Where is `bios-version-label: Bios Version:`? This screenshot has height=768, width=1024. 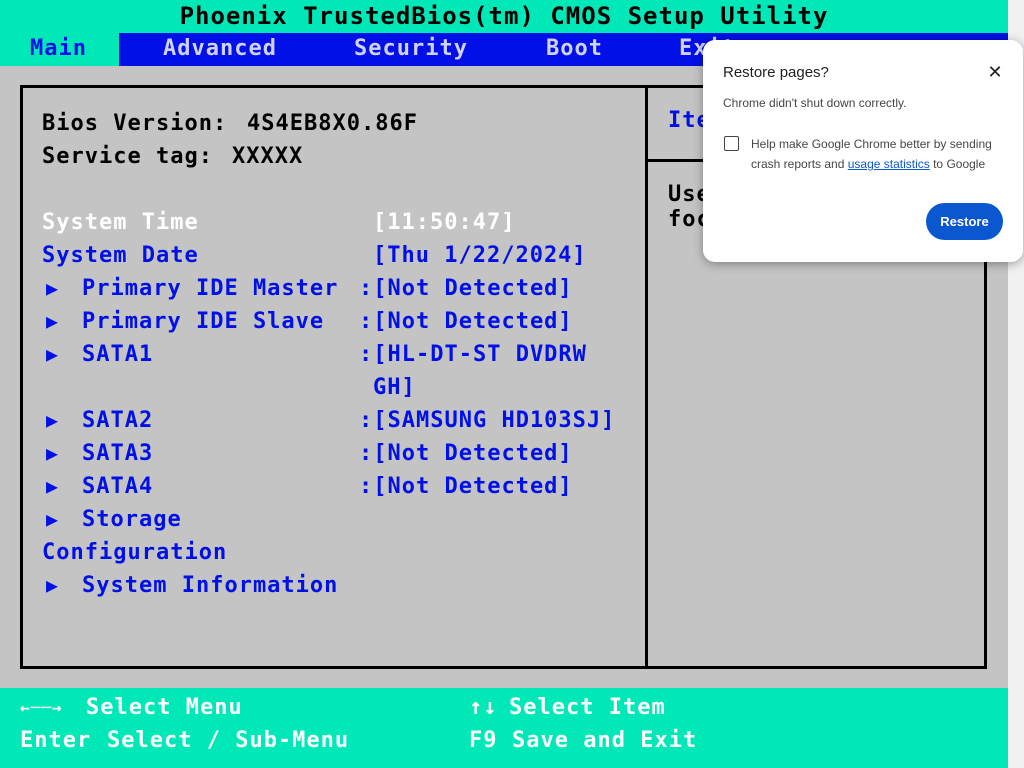
bios-version-label: Bios Version: is located at coordinates (135, 123).